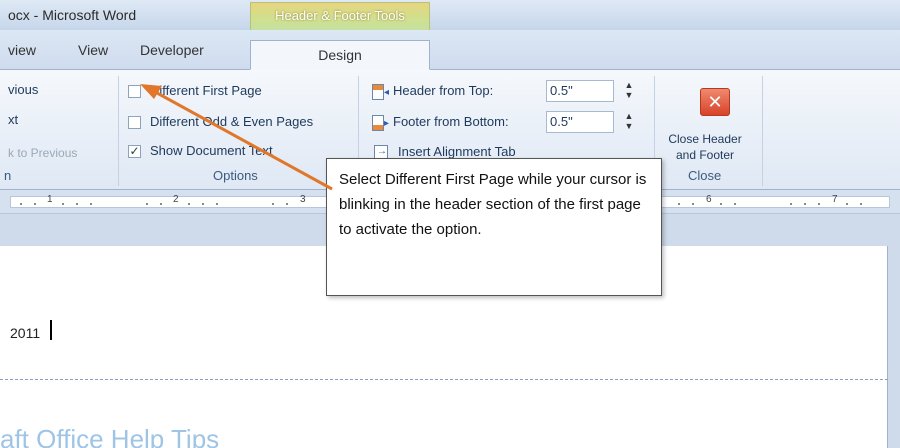  I want to click on pointer-arrow, so click(236, 137).